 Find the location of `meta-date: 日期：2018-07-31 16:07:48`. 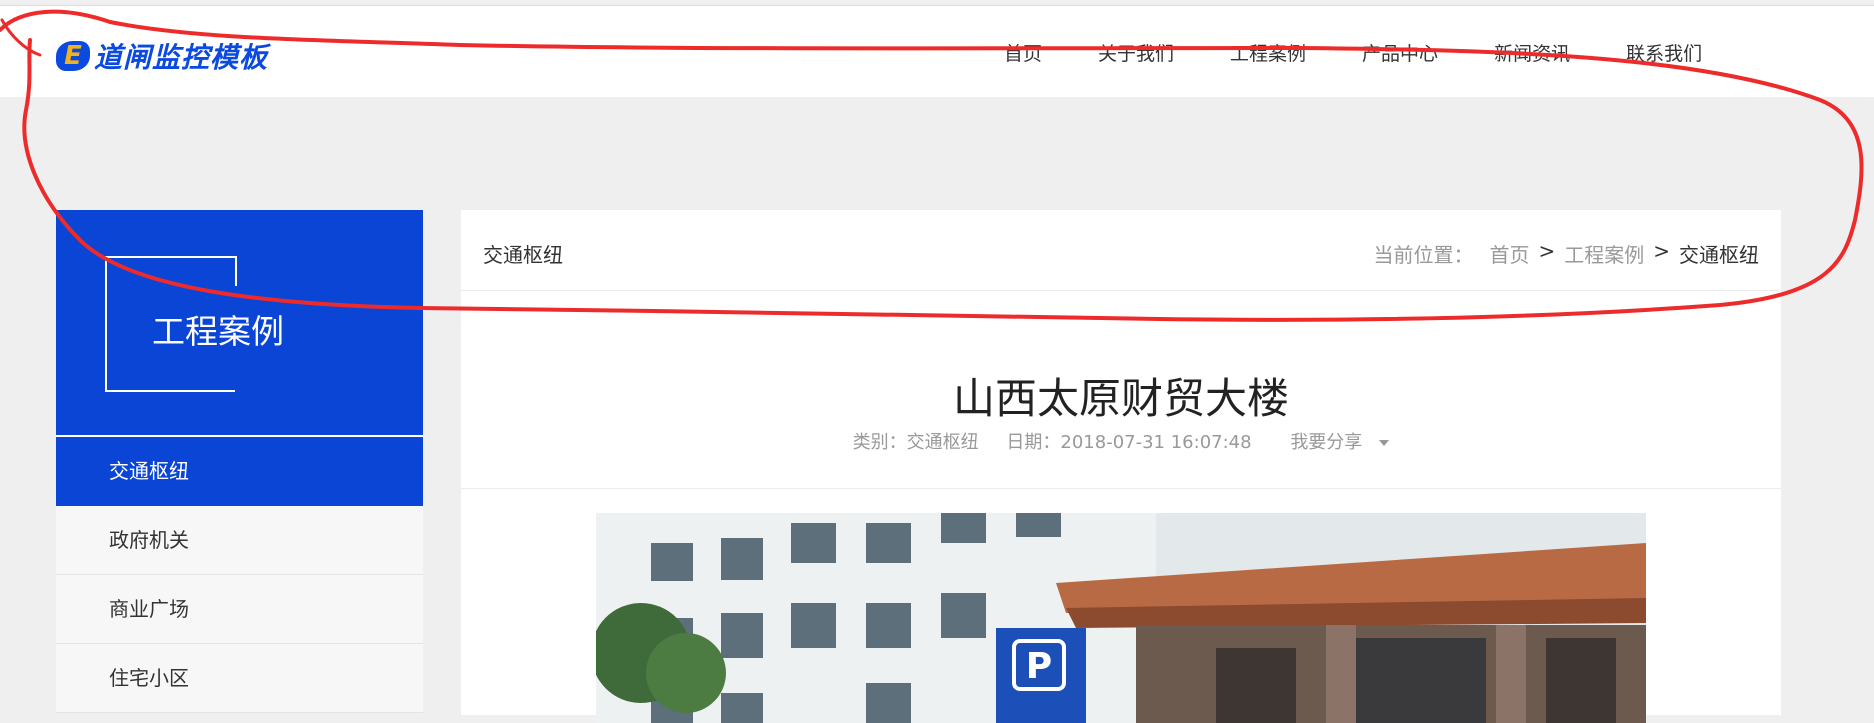

meta-date: 日期：2018-07-31 16:07:48 is located at coordinates (1129, 442).